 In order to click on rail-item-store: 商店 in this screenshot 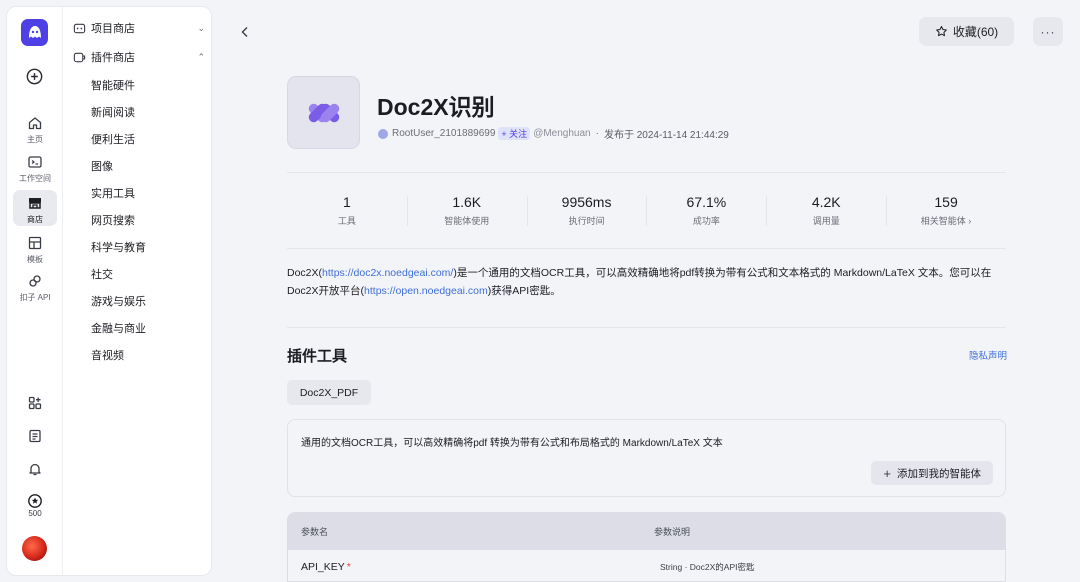, I will do `click(35, 208)`.